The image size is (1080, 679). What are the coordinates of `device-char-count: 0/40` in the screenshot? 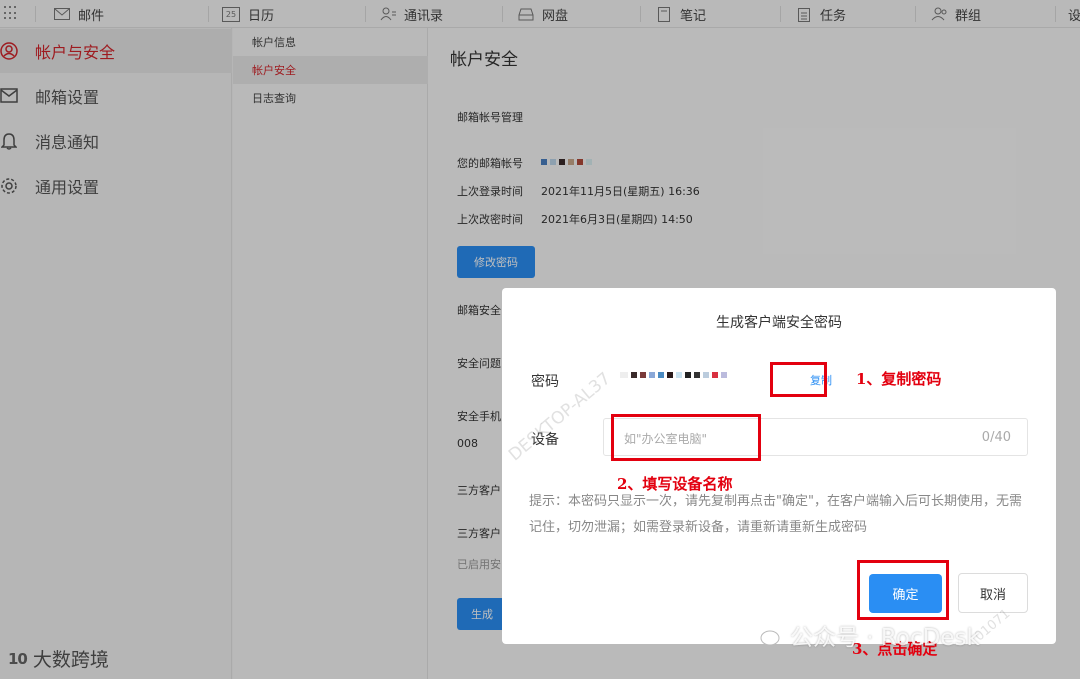 It's located at (996, 437).